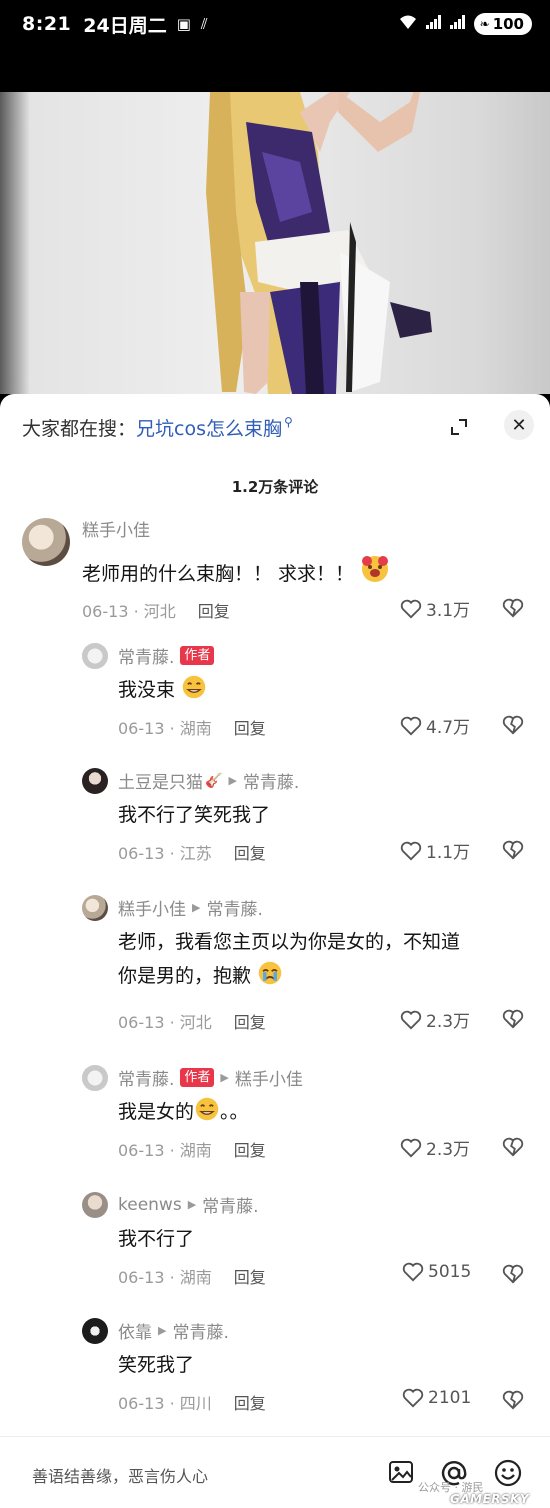  What do you see at coordinates (147, 690) in the screenshot?
I see `comment-body: 我没束` at bounding box center [147, 690].